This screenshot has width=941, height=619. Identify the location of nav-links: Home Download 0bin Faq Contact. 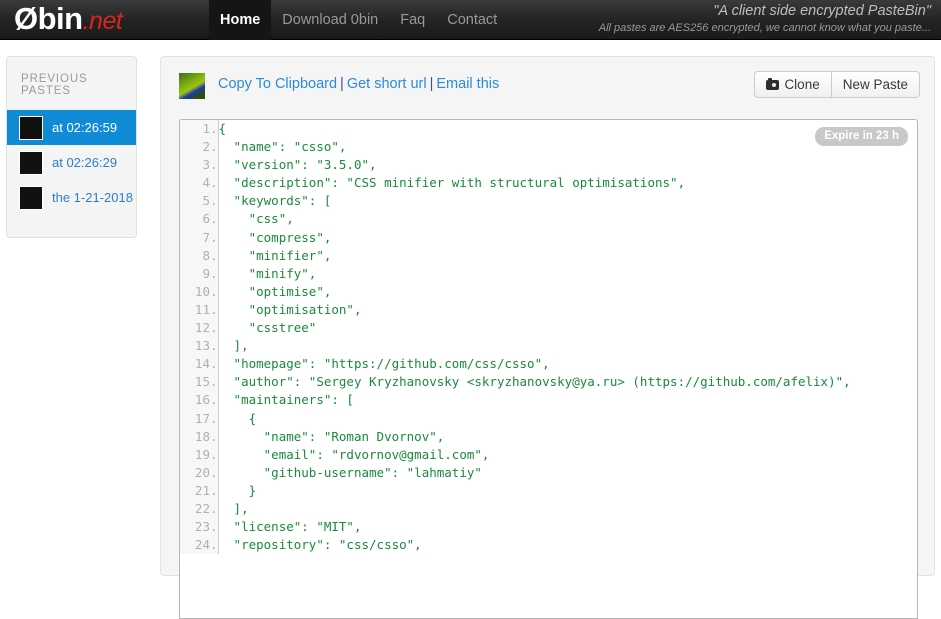
(358, 20).